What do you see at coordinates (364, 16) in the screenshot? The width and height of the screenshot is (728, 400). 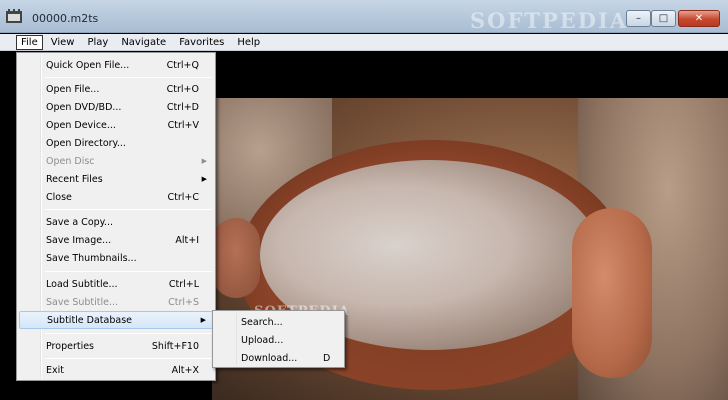 I see `title-bar: 00000.m2ts SOFTPEDIA – □ ✕` at bounding box center [364, 16].